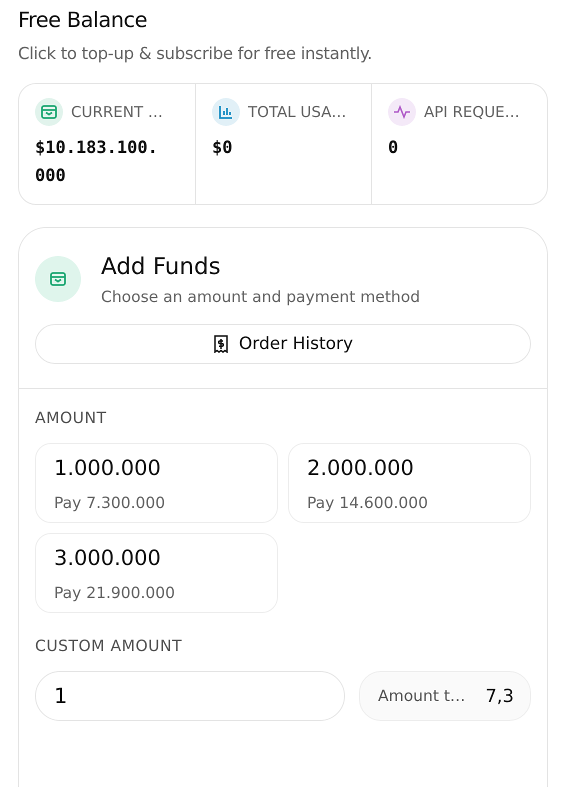 The image size is (566, 800). I want to click on custom-amount-field: 1, so click(190, 696).